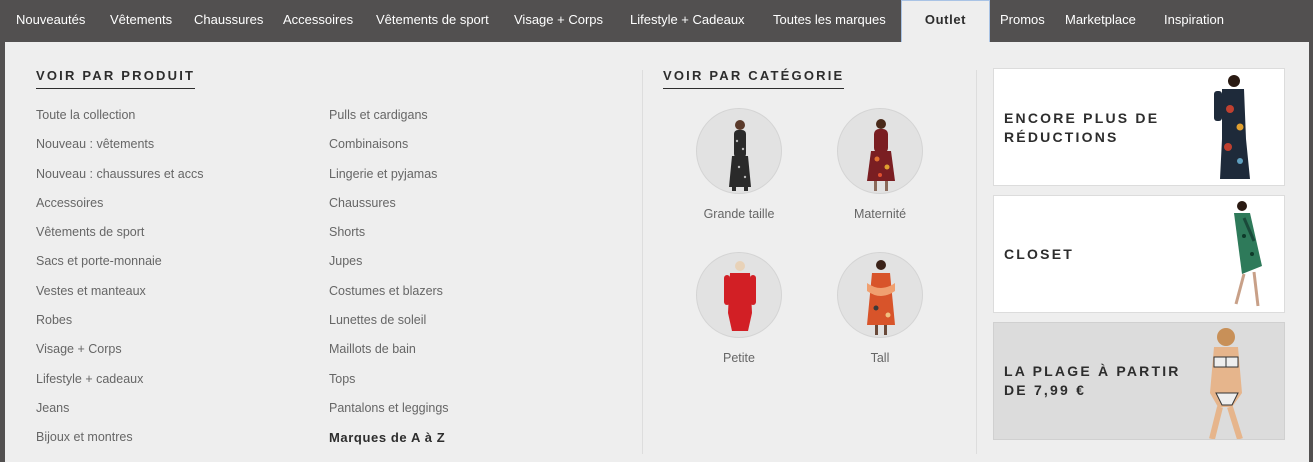  Describe the element at coordinates (119, 151) in the screenshot. I see `menu-link: Nouveau : vêtements` at that location.